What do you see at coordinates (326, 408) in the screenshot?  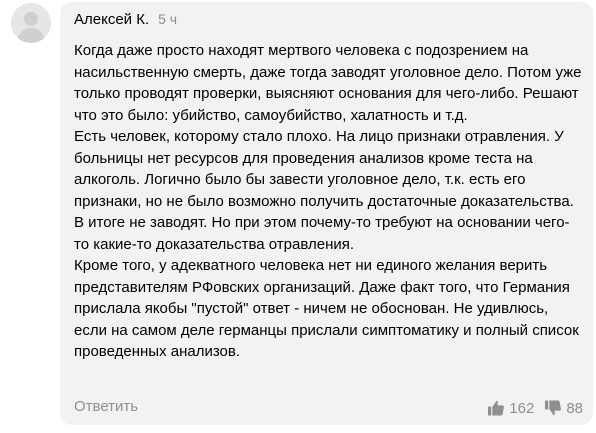 I see `comment-footer: Ответить 162 88` at bounding box center [326, 408].